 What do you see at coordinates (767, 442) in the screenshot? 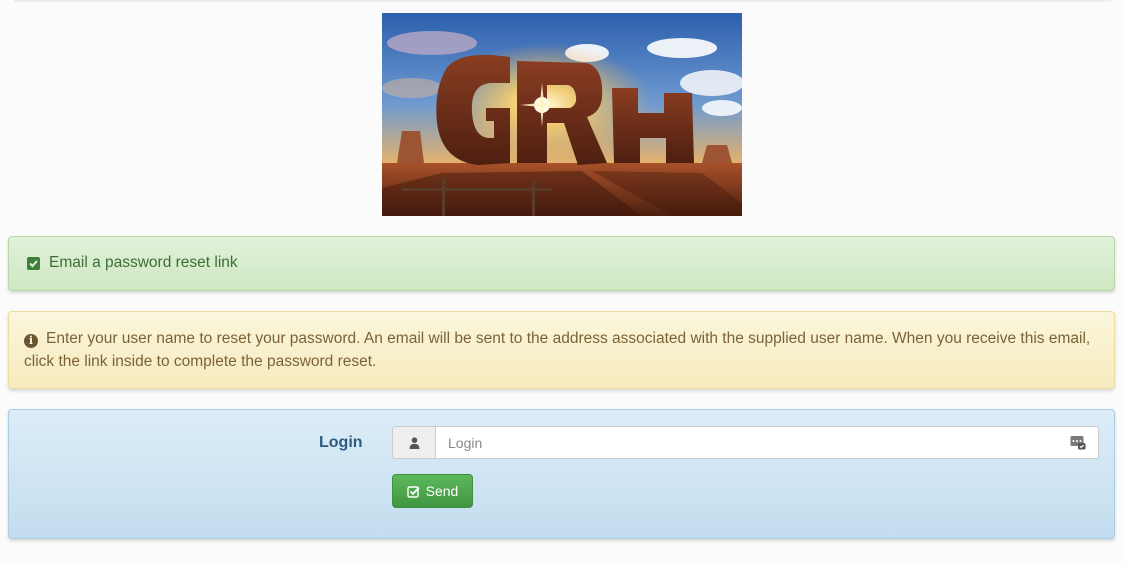
I see `login-input` at bounding box center [767, 442].